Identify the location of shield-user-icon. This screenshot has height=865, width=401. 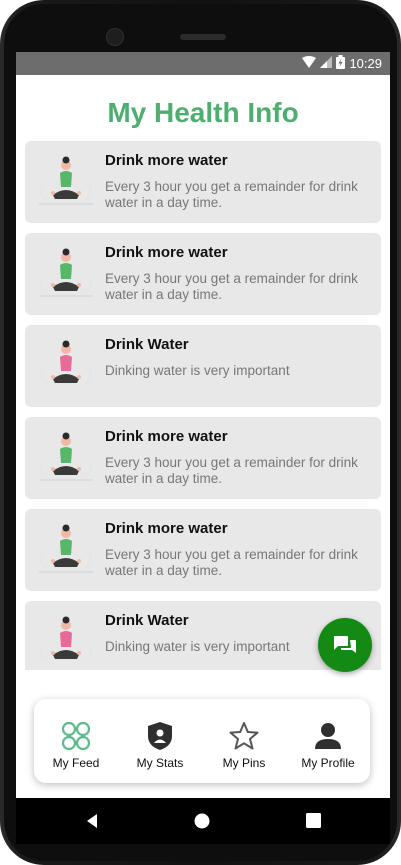
(160, 736).